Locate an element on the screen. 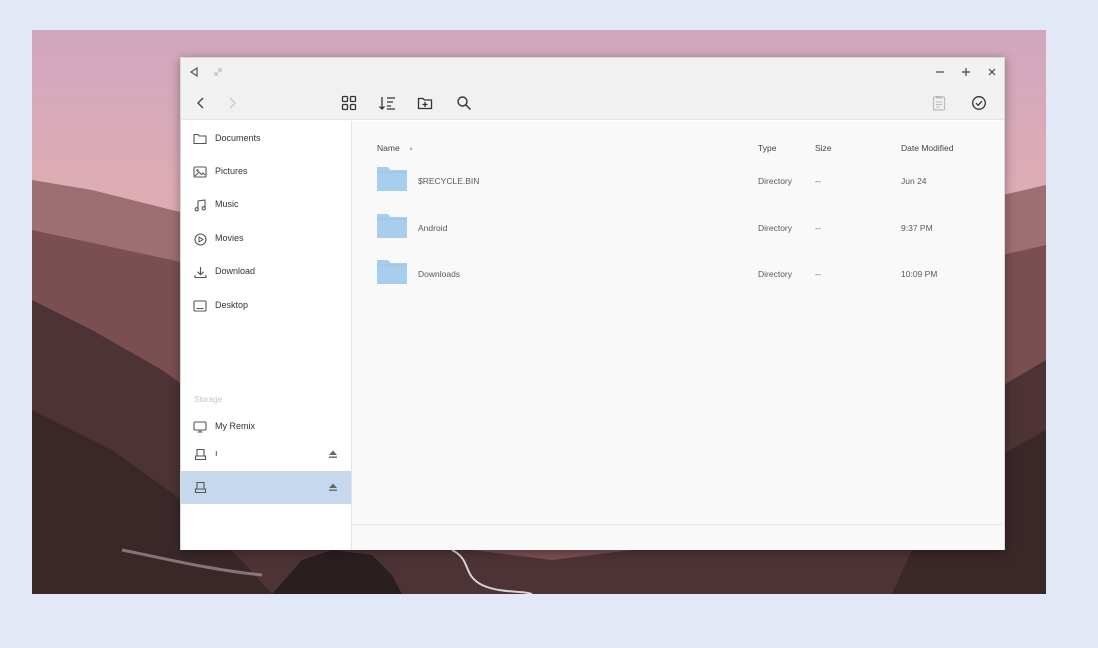  sidebar-item-label: My Remix is located at coordinates (235, 426).